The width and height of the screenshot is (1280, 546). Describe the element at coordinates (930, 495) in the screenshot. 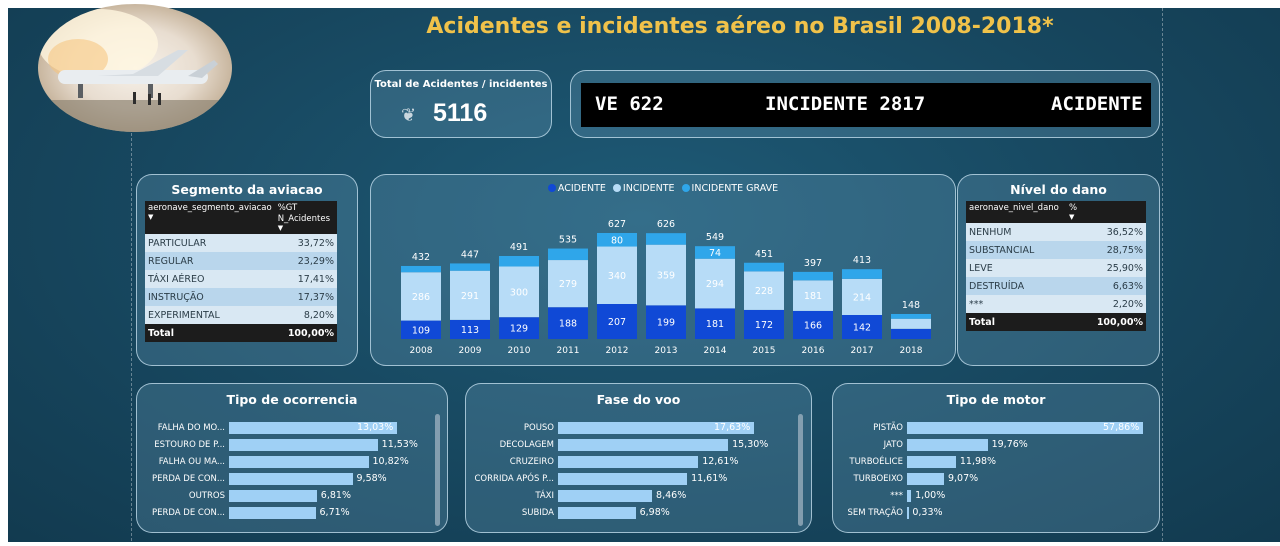

I see `bar-value-label: 1,00%` at that location.